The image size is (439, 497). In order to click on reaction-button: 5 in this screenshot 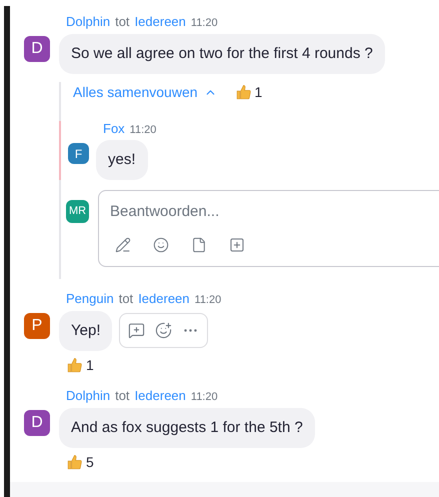, I will do `click(80, 462)`.